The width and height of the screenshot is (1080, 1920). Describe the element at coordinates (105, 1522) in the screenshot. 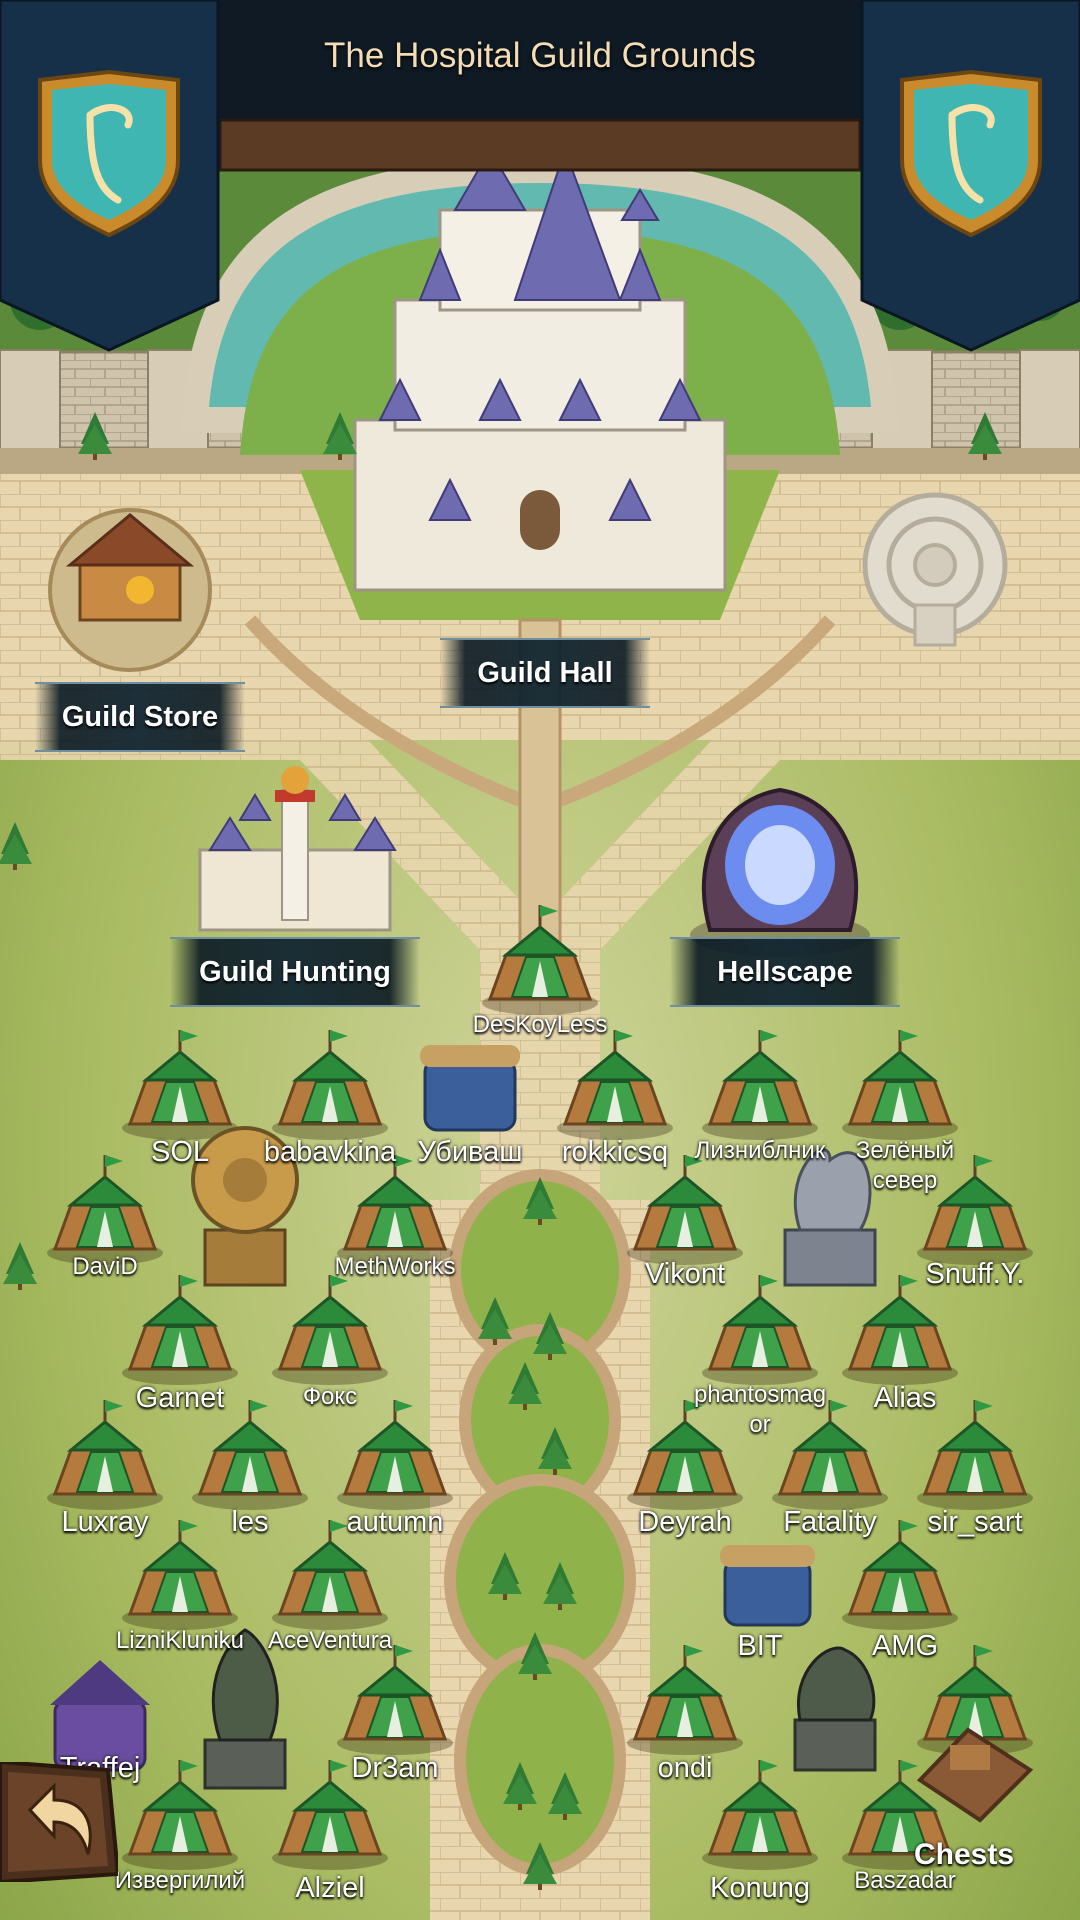

I see `player-name: Luxray` at that location.